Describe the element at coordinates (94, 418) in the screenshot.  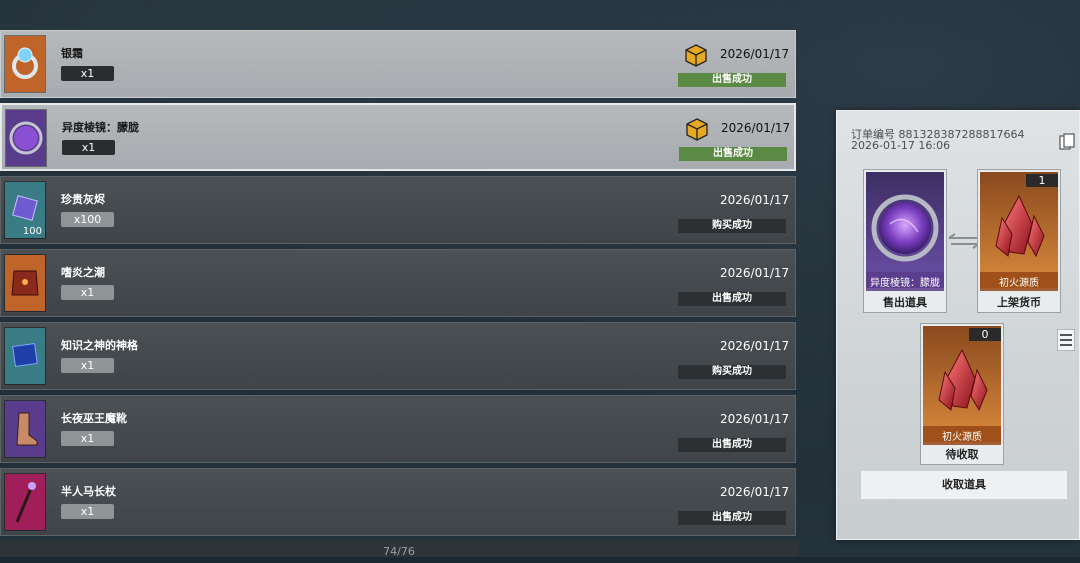
I see `item-name: 长夜巫王魔靴` at that location.